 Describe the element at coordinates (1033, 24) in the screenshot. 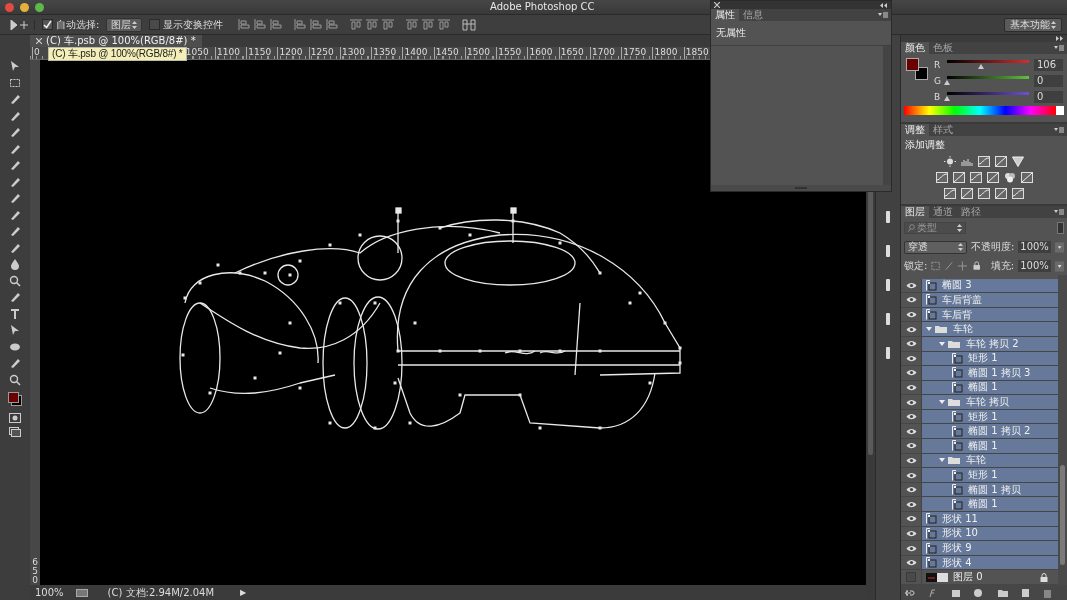

I see `workspace-dropdown: 基本功能` at that location.